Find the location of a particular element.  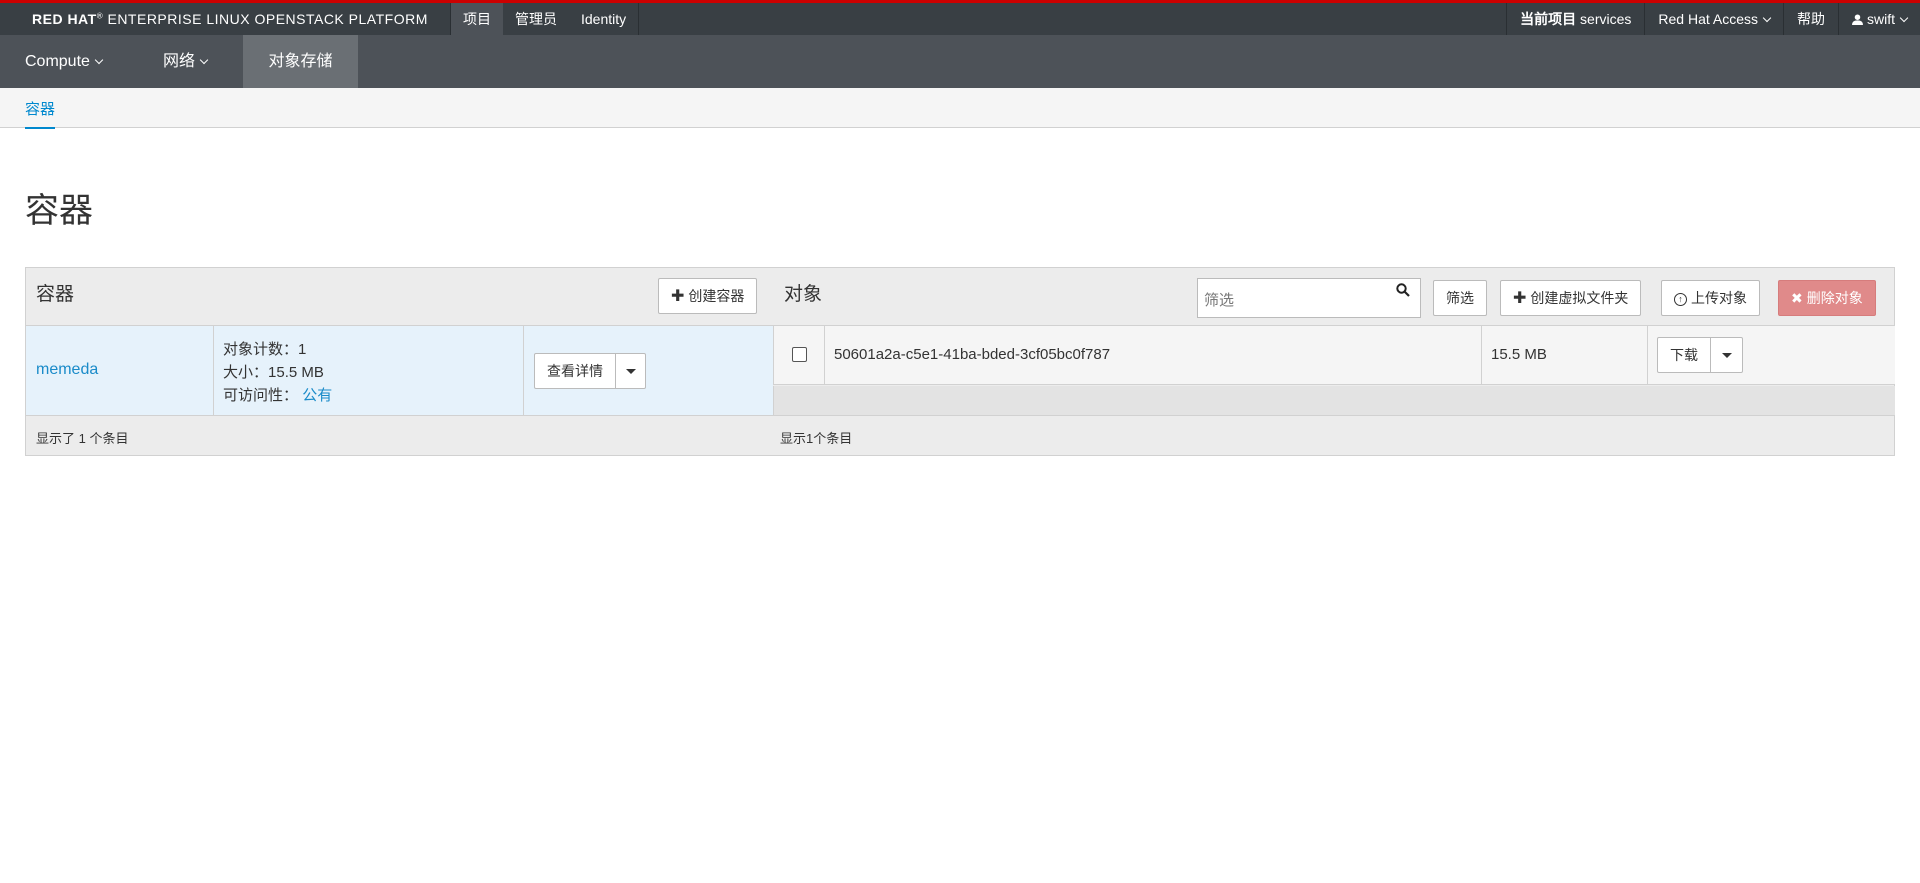

object-size: 15.5 MB is located at coordinates (1519, 354).